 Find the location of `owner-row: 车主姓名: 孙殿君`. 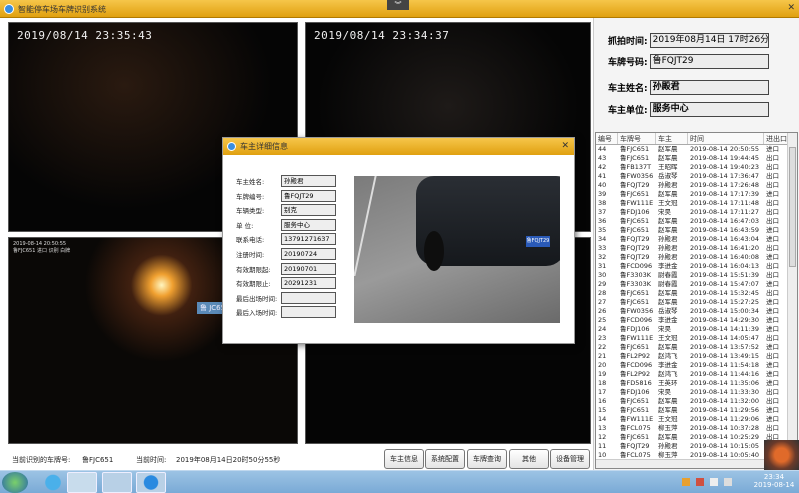

owner-row: 车主姓名: 孙殿君 is located at coordinates (688, 87).